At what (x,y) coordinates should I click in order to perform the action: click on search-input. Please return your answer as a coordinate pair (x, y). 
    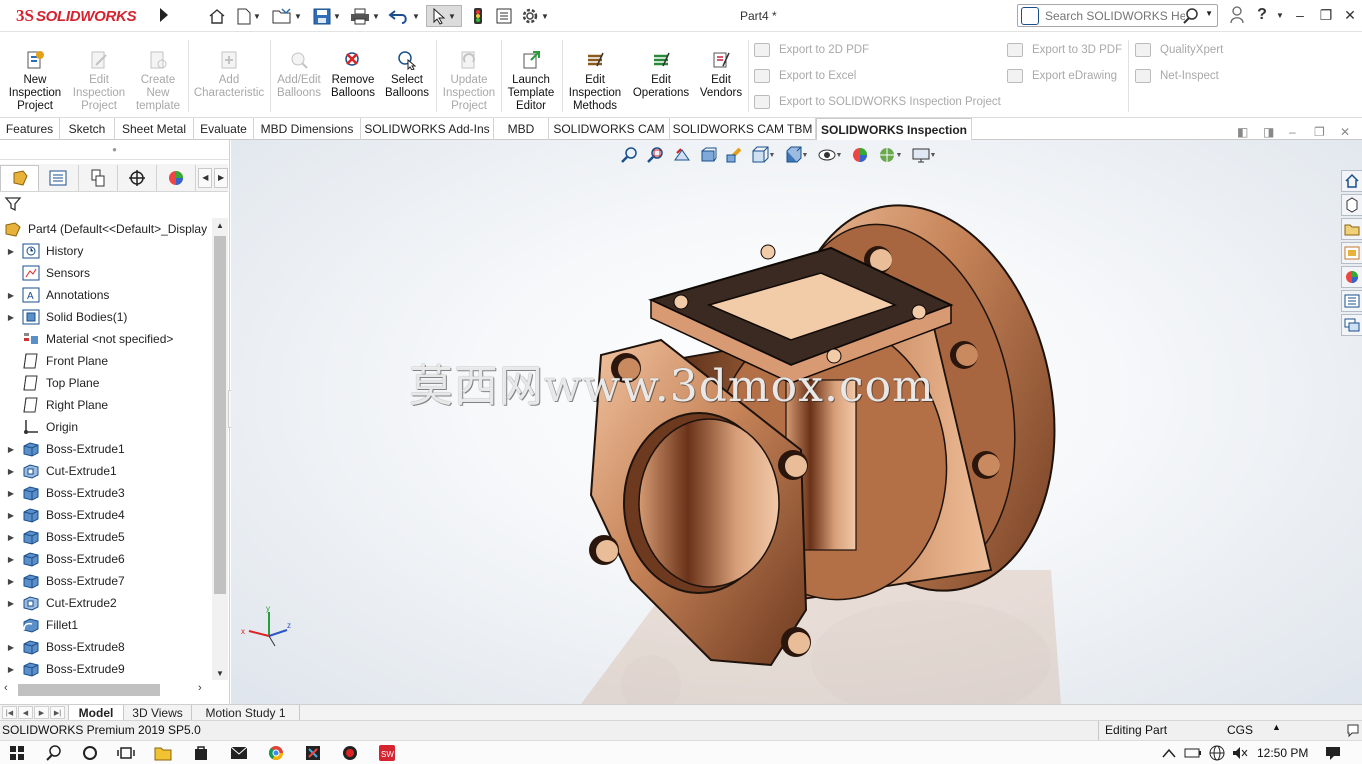
    Looking at the image, I should click on (1115, 15).